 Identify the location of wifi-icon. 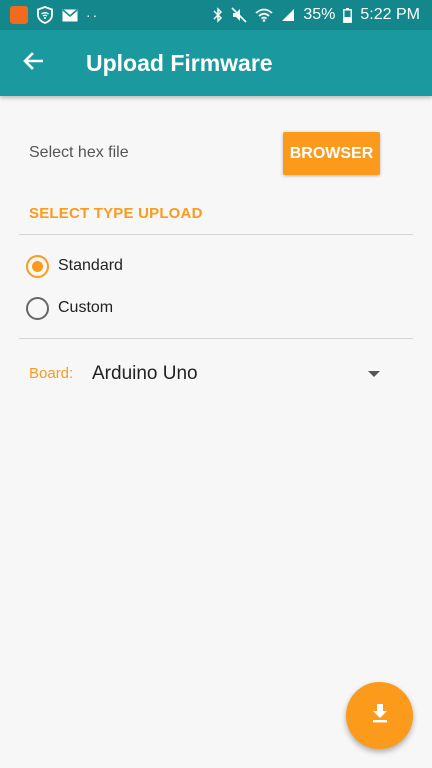
(264, 15).